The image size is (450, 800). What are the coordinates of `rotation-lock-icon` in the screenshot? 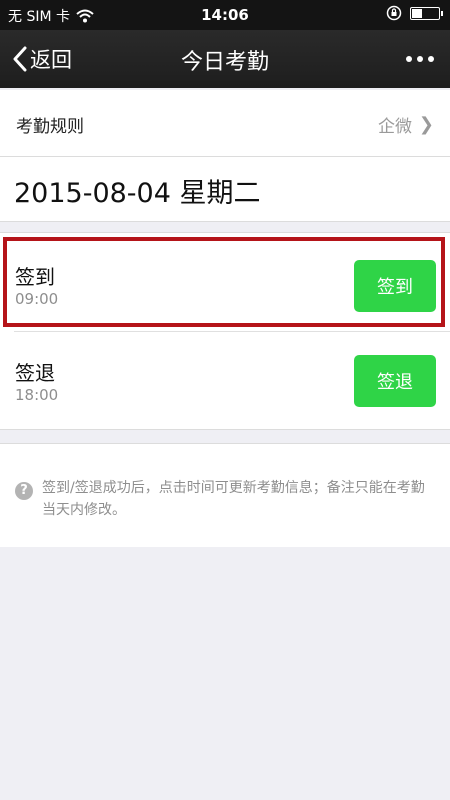 It's located at (394, 13).